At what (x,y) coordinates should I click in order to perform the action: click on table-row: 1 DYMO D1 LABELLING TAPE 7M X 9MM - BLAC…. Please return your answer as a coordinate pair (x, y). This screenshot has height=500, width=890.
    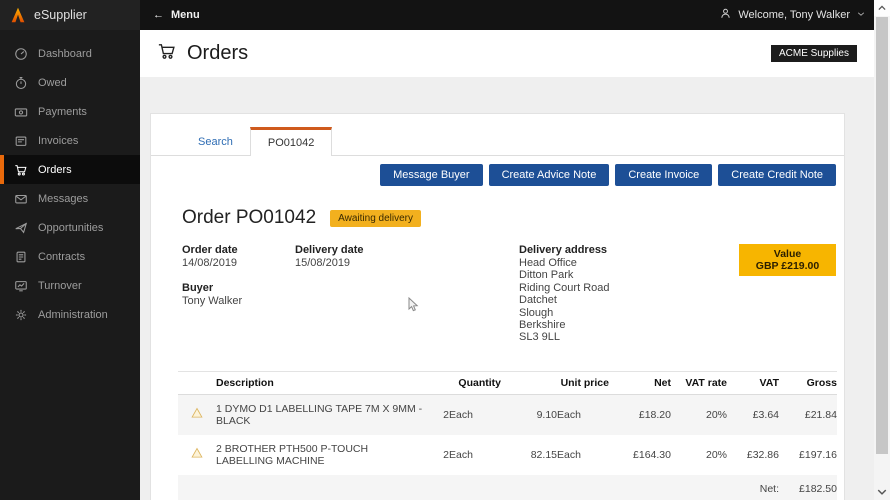
    Looking at the image, I should click on (507, 414).